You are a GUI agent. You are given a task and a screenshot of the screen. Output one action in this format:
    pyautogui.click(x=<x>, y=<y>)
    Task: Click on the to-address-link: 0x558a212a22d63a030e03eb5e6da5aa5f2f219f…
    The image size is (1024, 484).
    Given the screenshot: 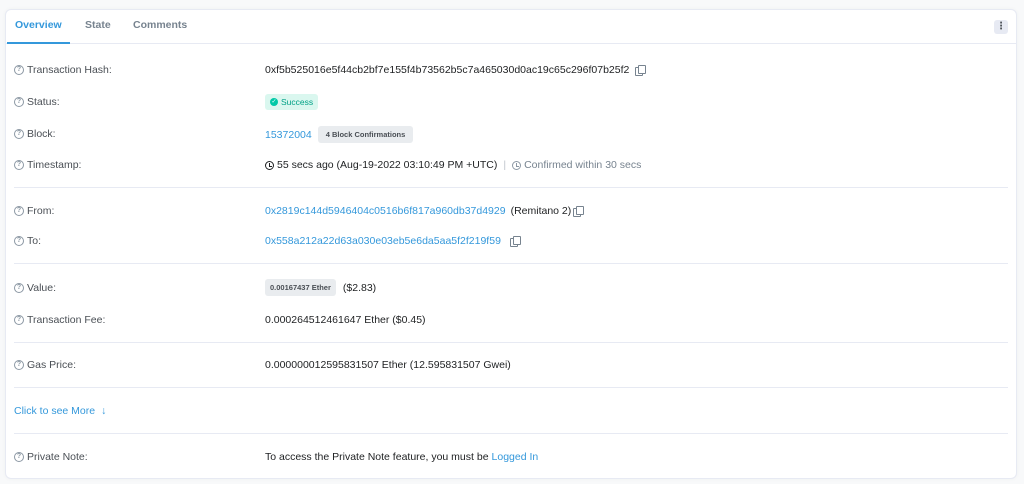 What is the action you would take?
    pyautogui.click(x=383, y=241)
    